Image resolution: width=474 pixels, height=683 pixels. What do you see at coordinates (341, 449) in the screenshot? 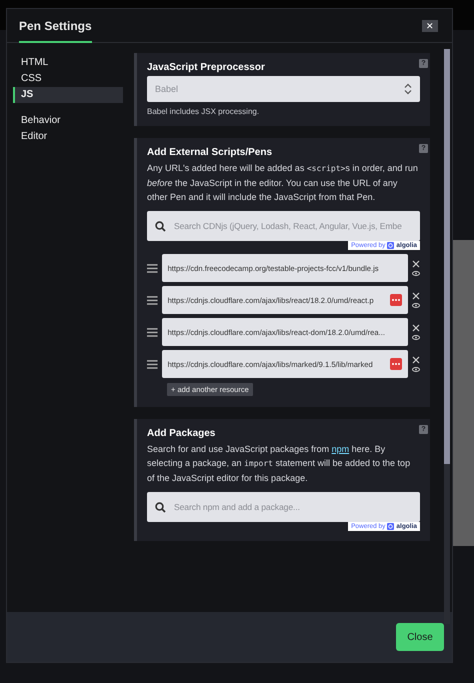
I see `npm-link: npm` at bounding box center [341, 449].